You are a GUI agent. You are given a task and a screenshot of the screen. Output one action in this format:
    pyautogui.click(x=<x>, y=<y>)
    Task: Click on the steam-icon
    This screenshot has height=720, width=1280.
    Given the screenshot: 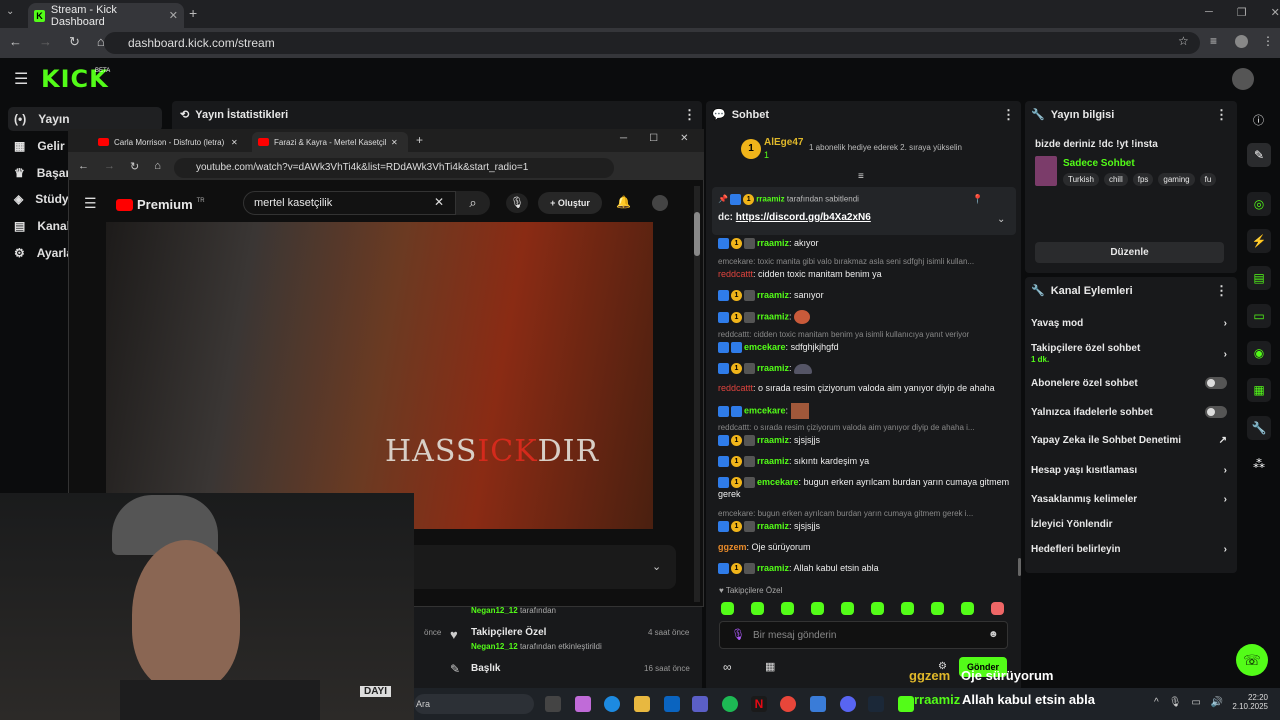 What is the action you would take?
    pyautogui.click(x=876, y=704)
    